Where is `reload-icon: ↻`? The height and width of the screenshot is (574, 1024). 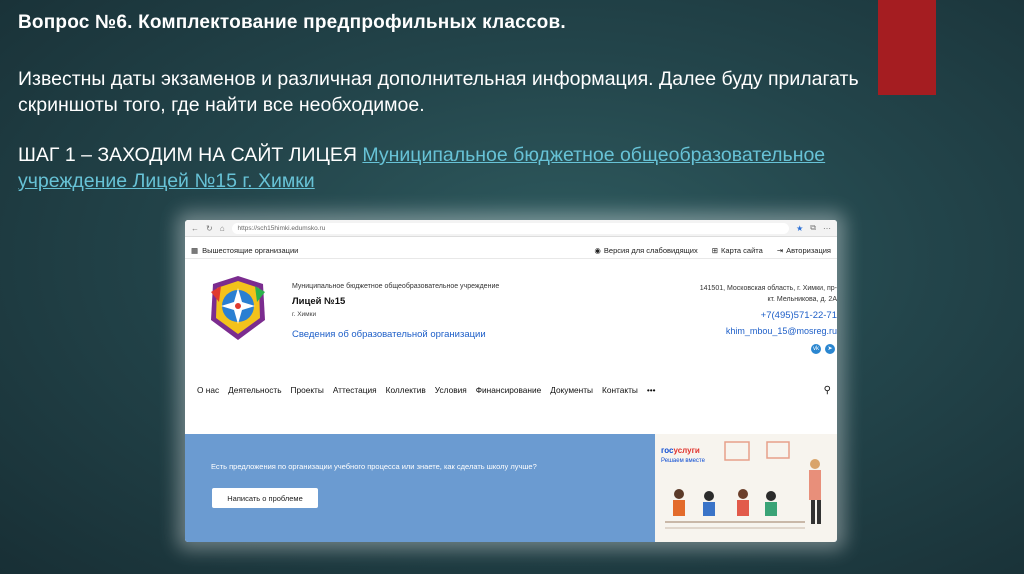
reload-icon: ↻ is located at coordinates (209, 228).